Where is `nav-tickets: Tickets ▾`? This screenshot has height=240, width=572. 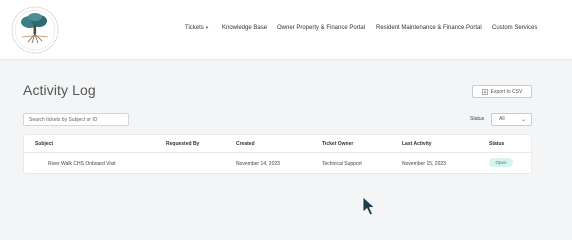 nav-tickets: Tickets ▾ is located at coordinates (196, 28).